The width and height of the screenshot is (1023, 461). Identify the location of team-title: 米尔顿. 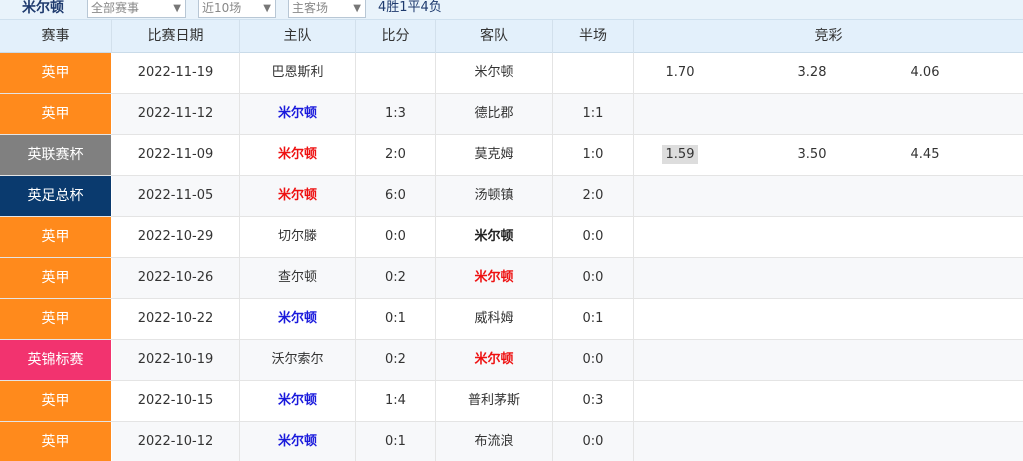
(43, 8).